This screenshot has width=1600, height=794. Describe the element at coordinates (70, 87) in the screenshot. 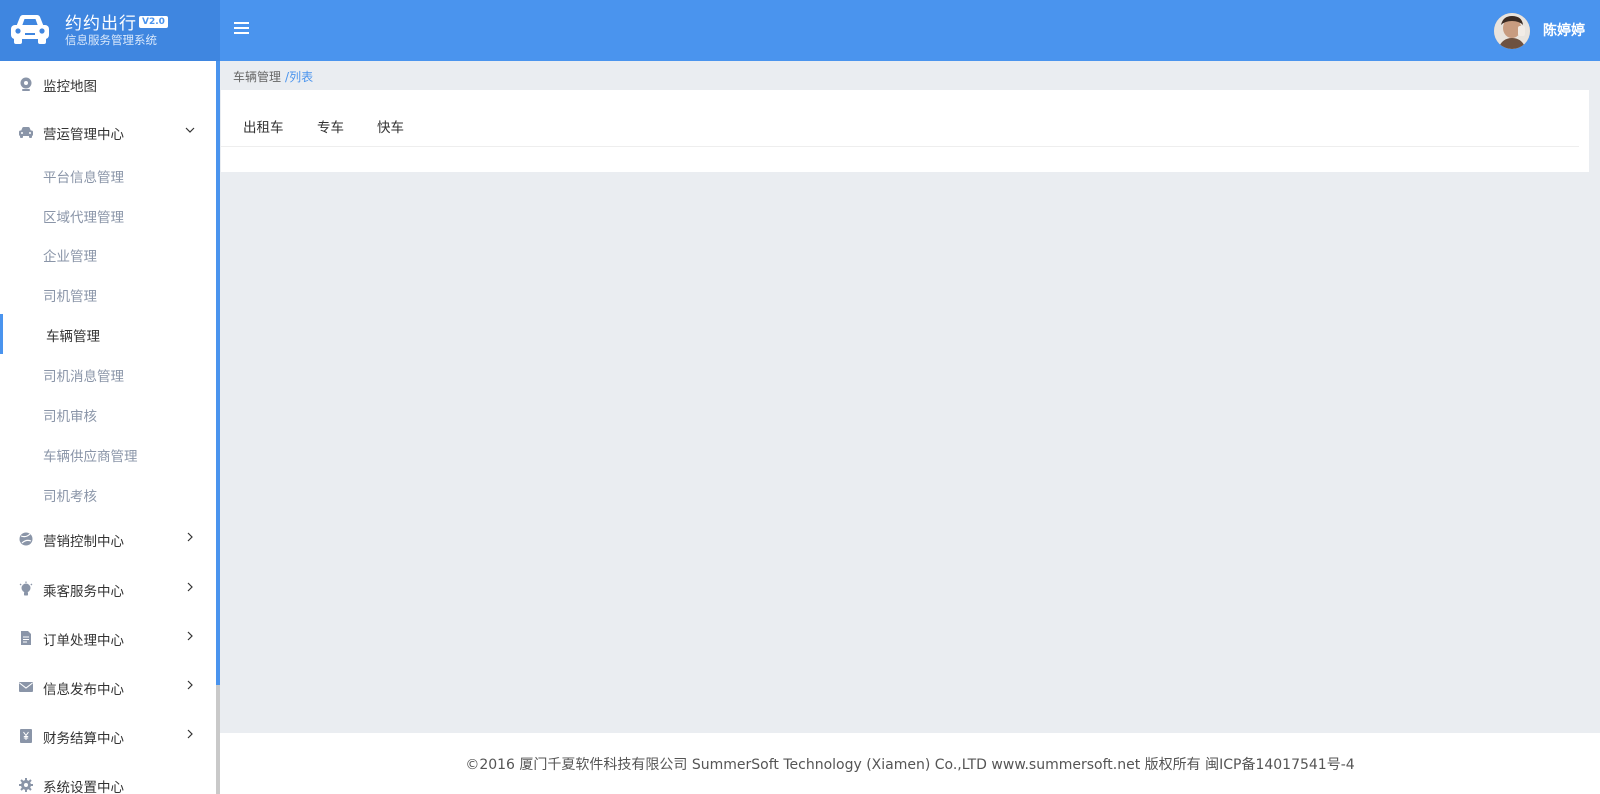

I see `sidebar-item-label: 监控地图` at that location.